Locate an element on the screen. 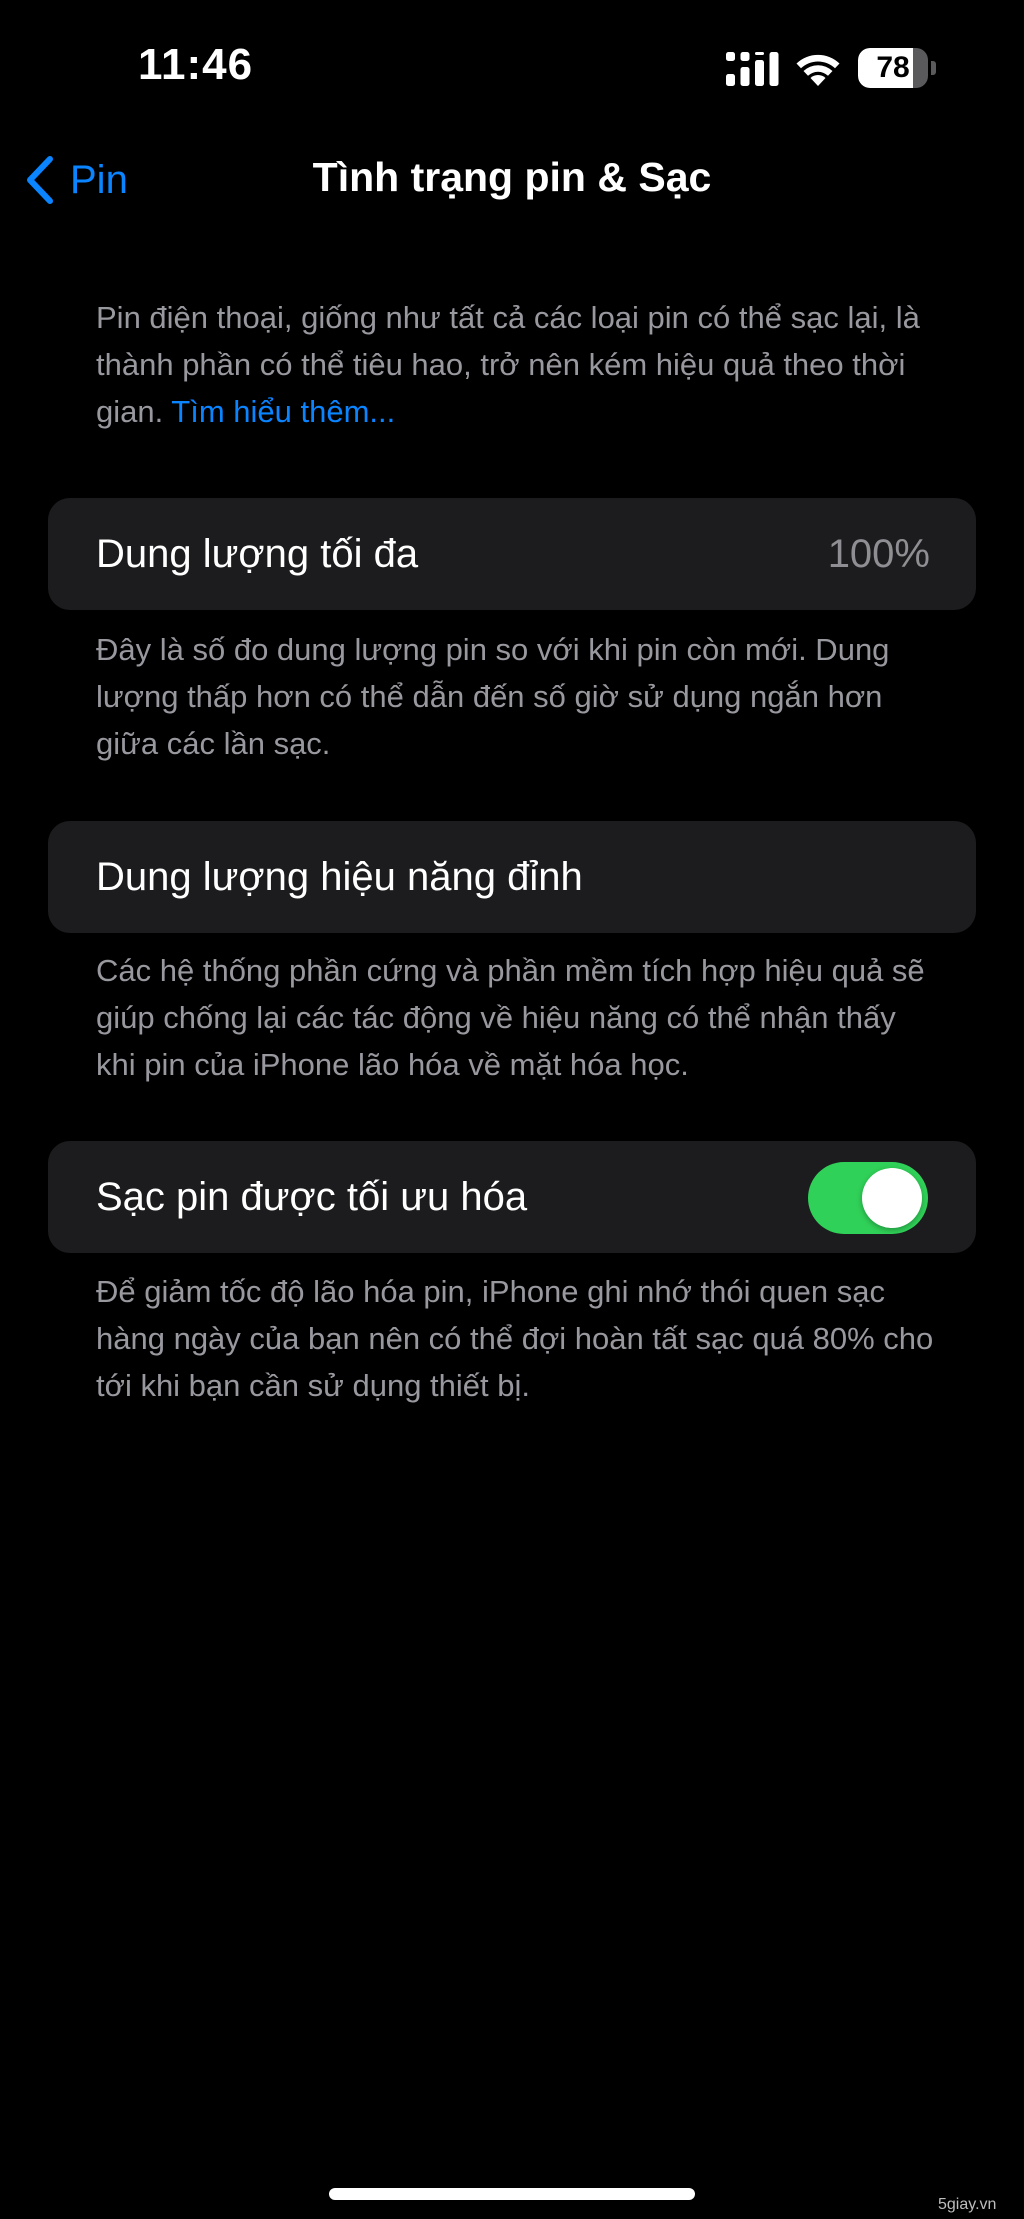 This screenshot has width=1024, height=2219. max-capacity-label: Dung lượng tối đa is located at coordinates (257, 554).